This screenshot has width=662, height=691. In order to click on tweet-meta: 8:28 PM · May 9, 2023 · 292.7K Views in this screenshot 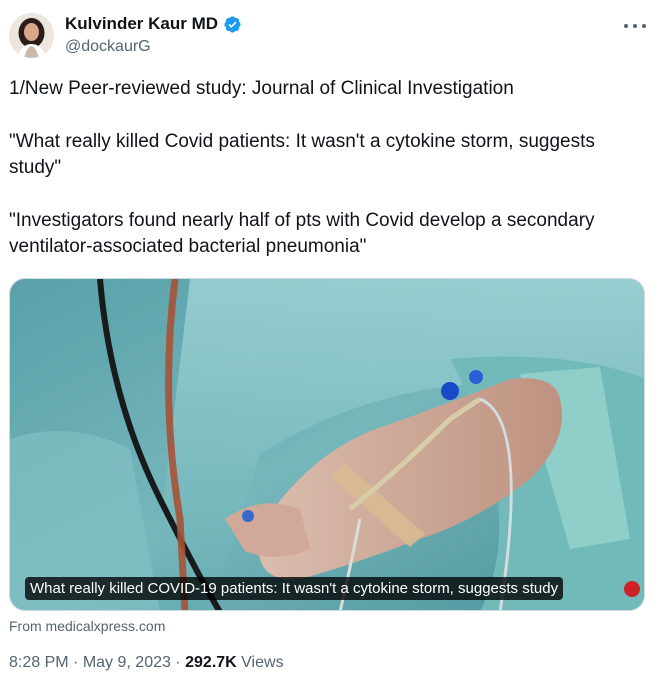, I will do `click(146, 663)`.